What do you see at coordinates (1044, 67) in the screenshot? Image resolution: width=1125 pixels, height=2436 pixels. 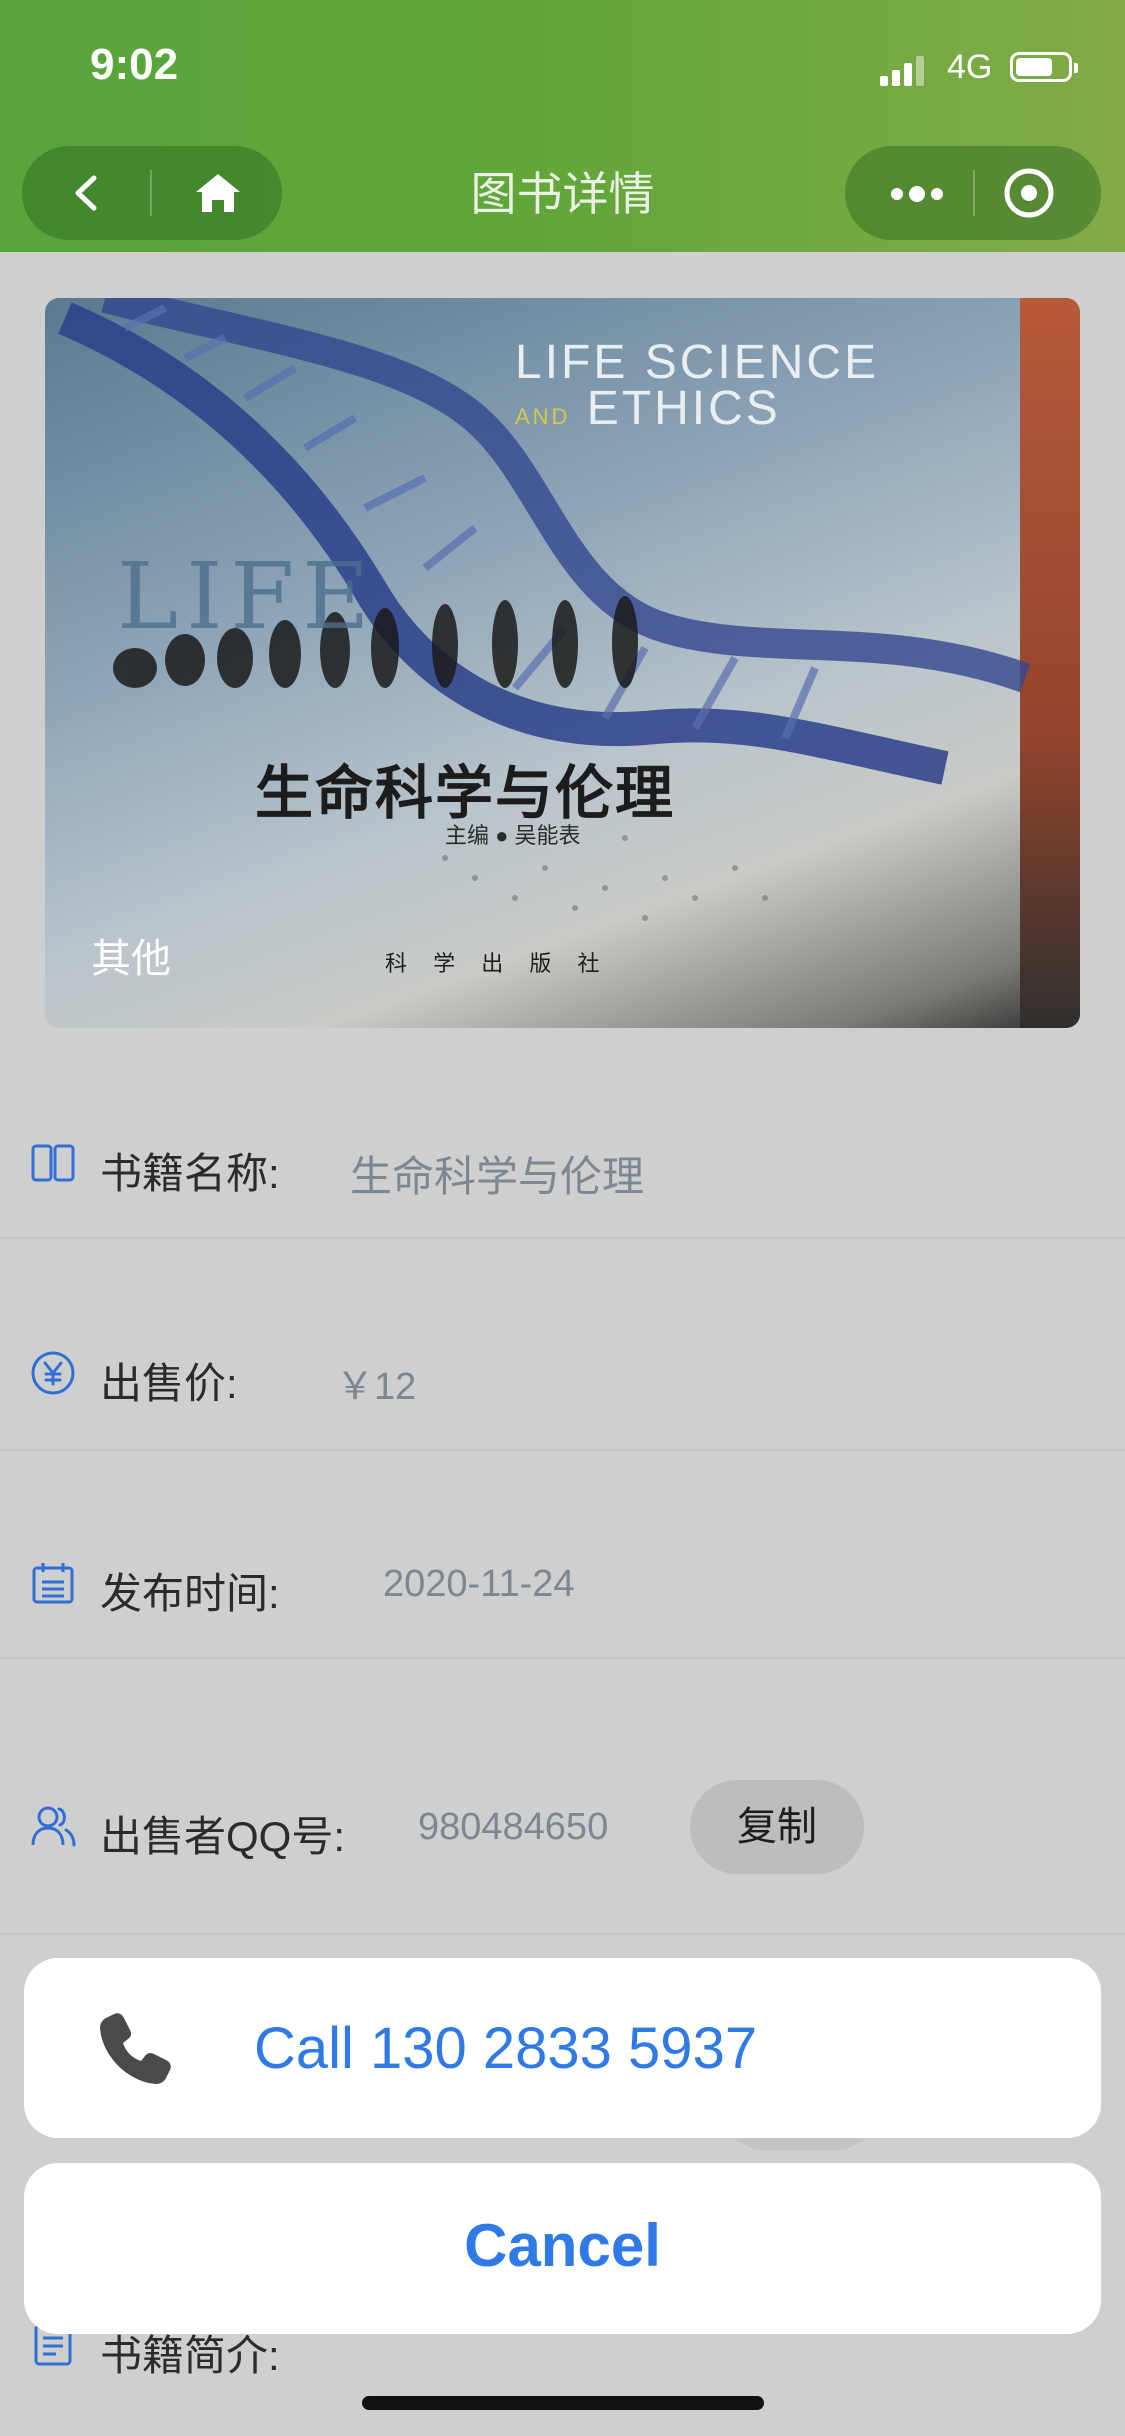 I see `battery-icon` at bounding box center [1044, 67].